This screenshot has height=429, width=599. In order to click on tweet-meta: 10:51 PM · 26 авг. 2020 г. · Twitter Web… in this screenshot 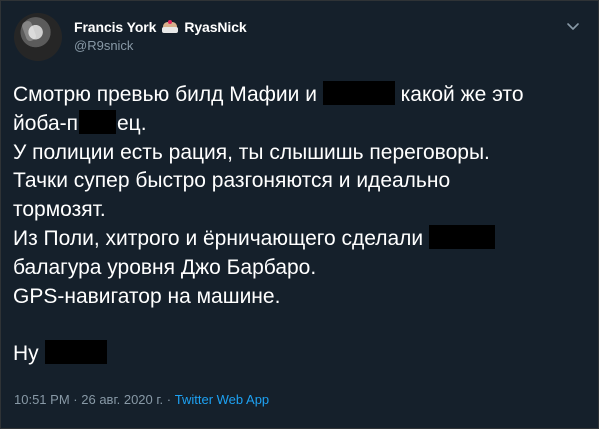, I will do `click(141, 399)`.